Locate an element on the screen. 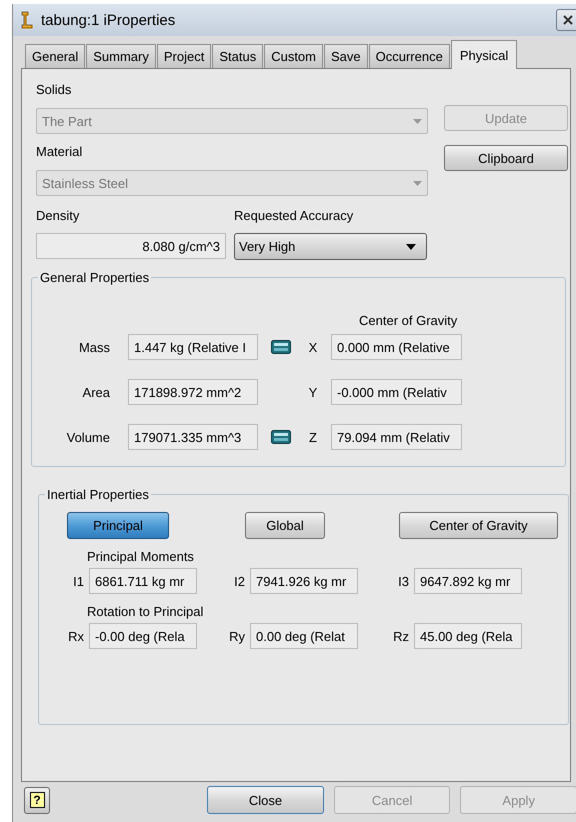  field-label: Solids is located at coordinates (54, 90).